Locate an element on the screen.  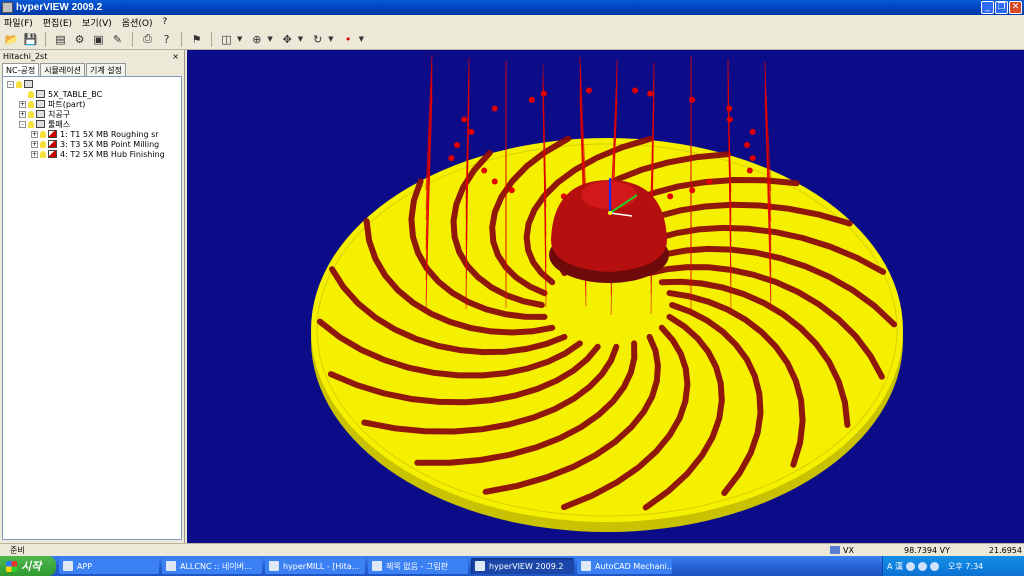
clock: 오후 7:34 is located at coordinates (965, 566).